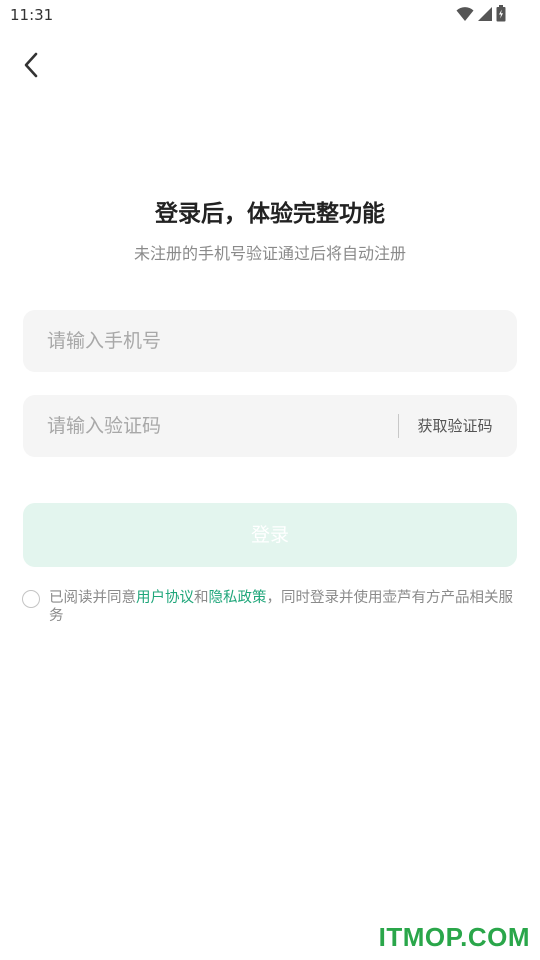 This screenshot has width=540, height=960. What do you see at coordinates (165, 598) in the screenshot?
I see `user-agreement-link: 用户协议` at bounding box center [165, 598].